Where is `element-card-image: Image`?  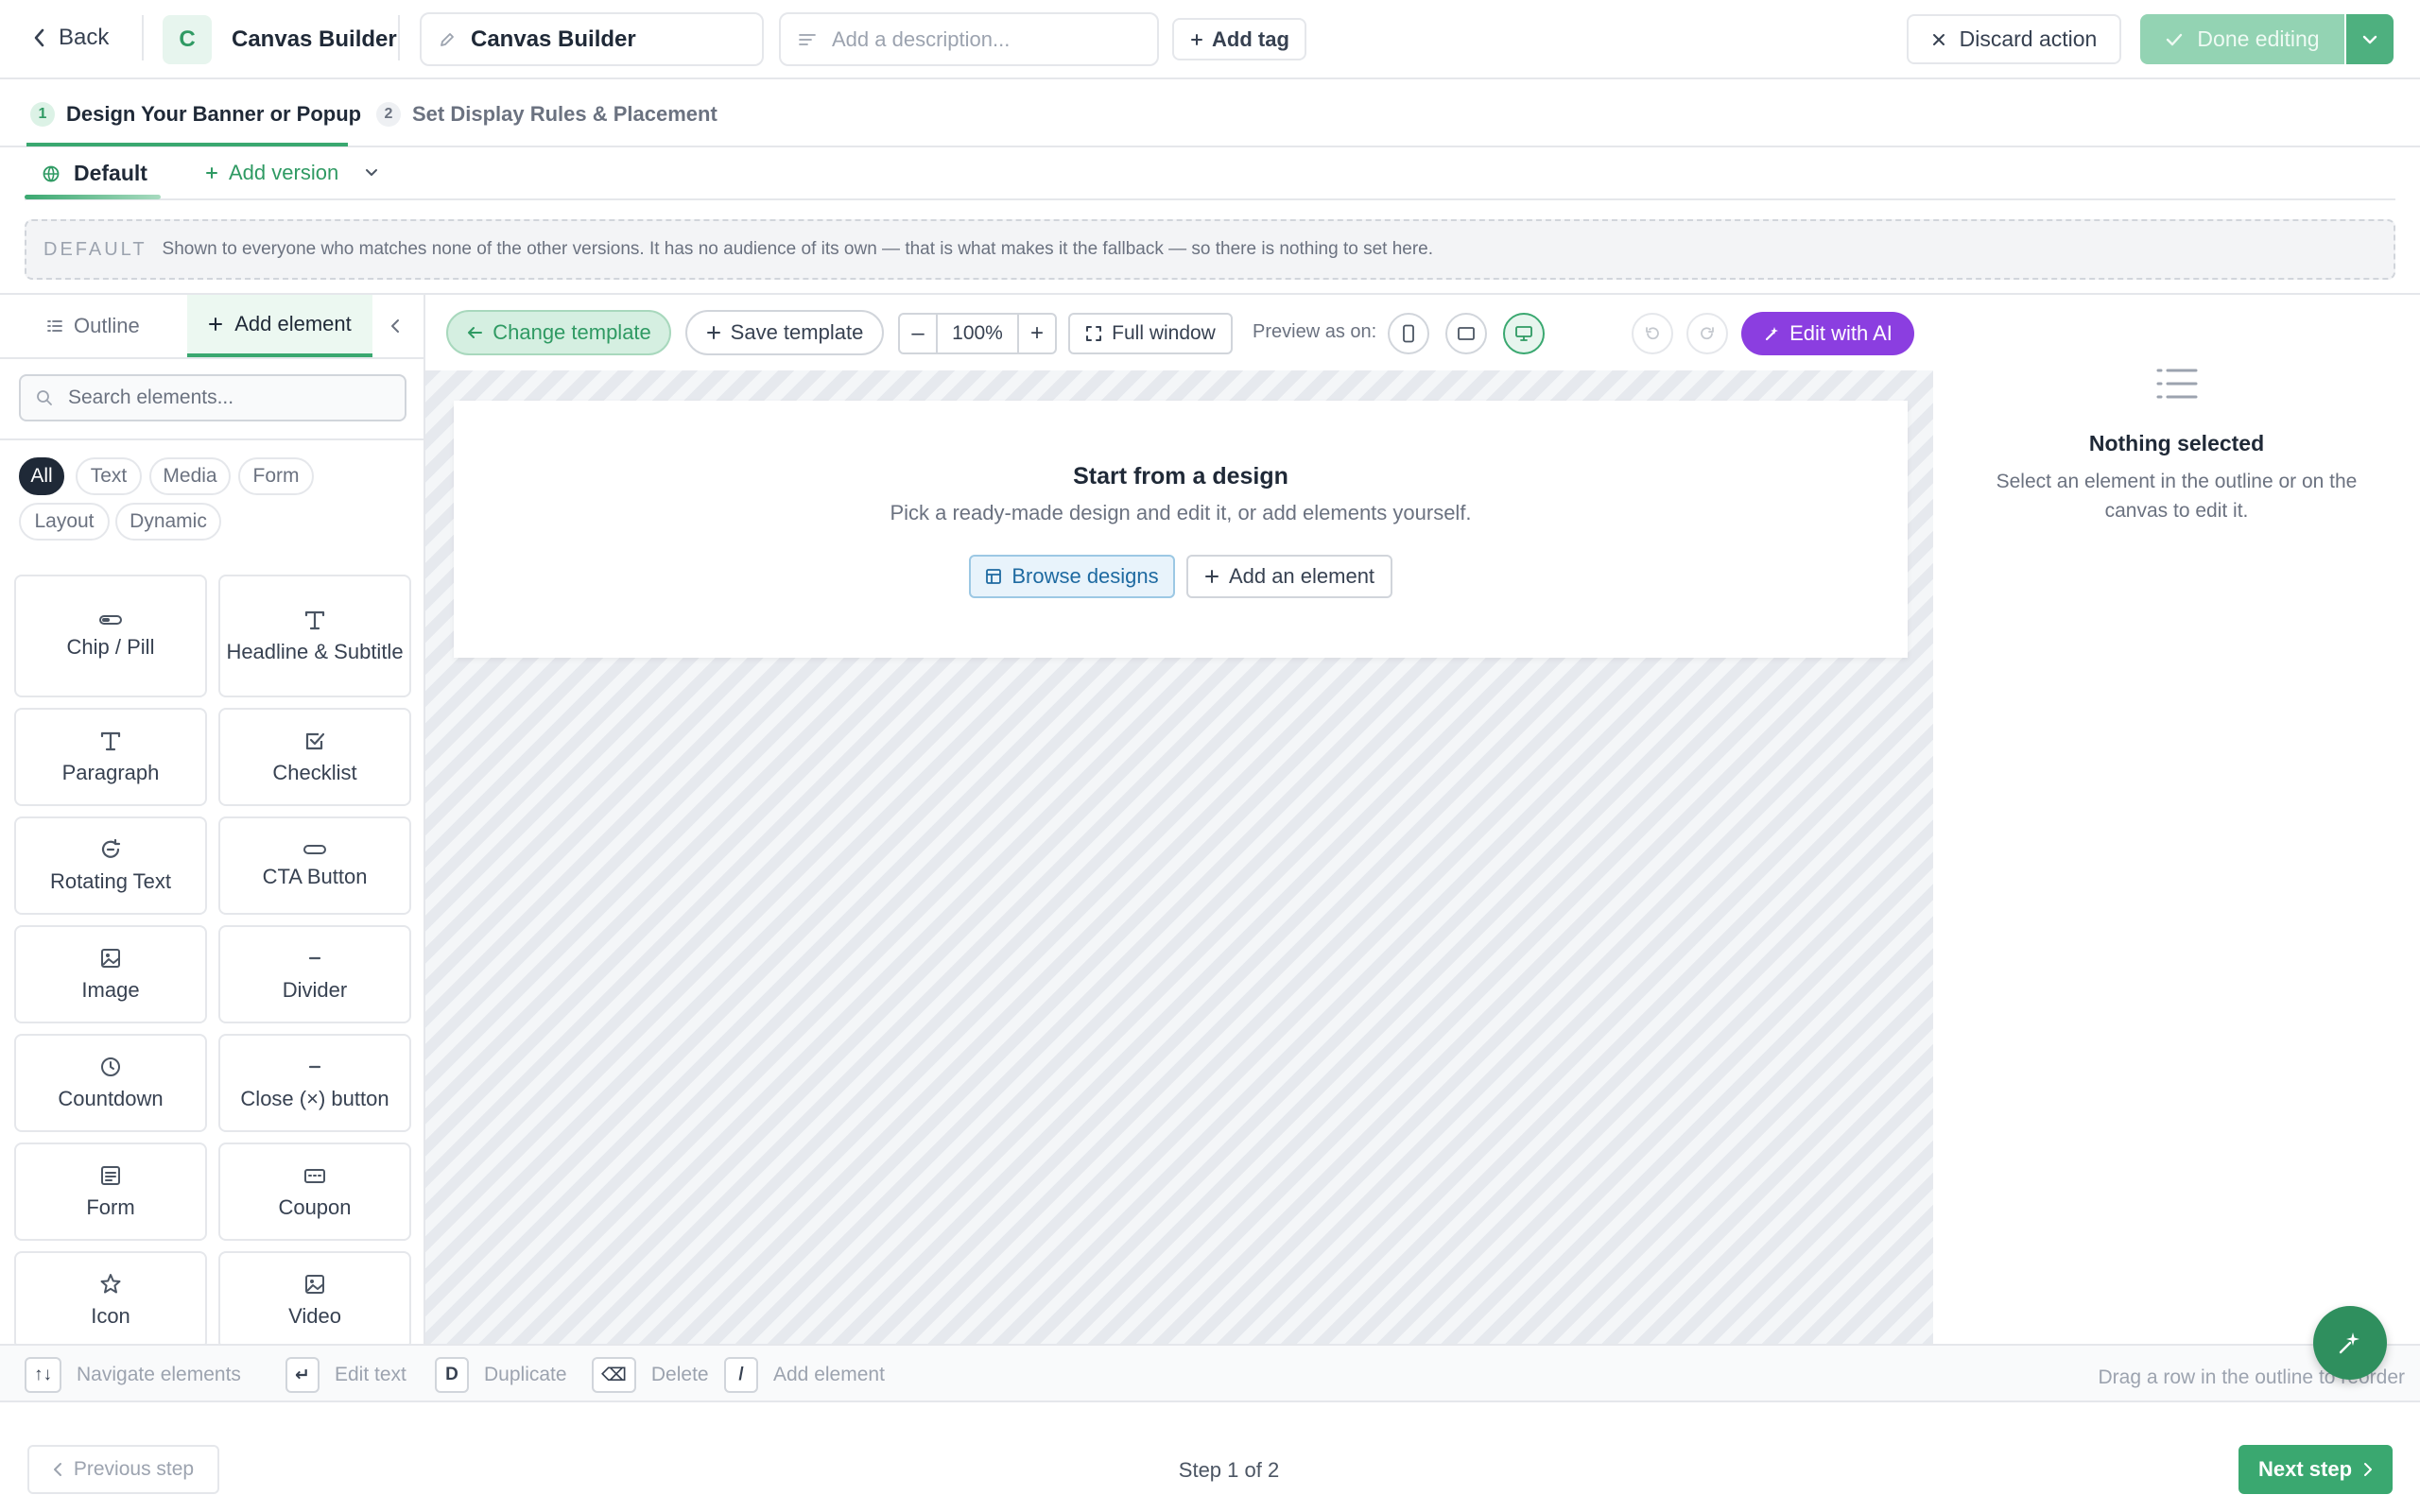 element-card-image: Image is located at coordinates (111, 974).